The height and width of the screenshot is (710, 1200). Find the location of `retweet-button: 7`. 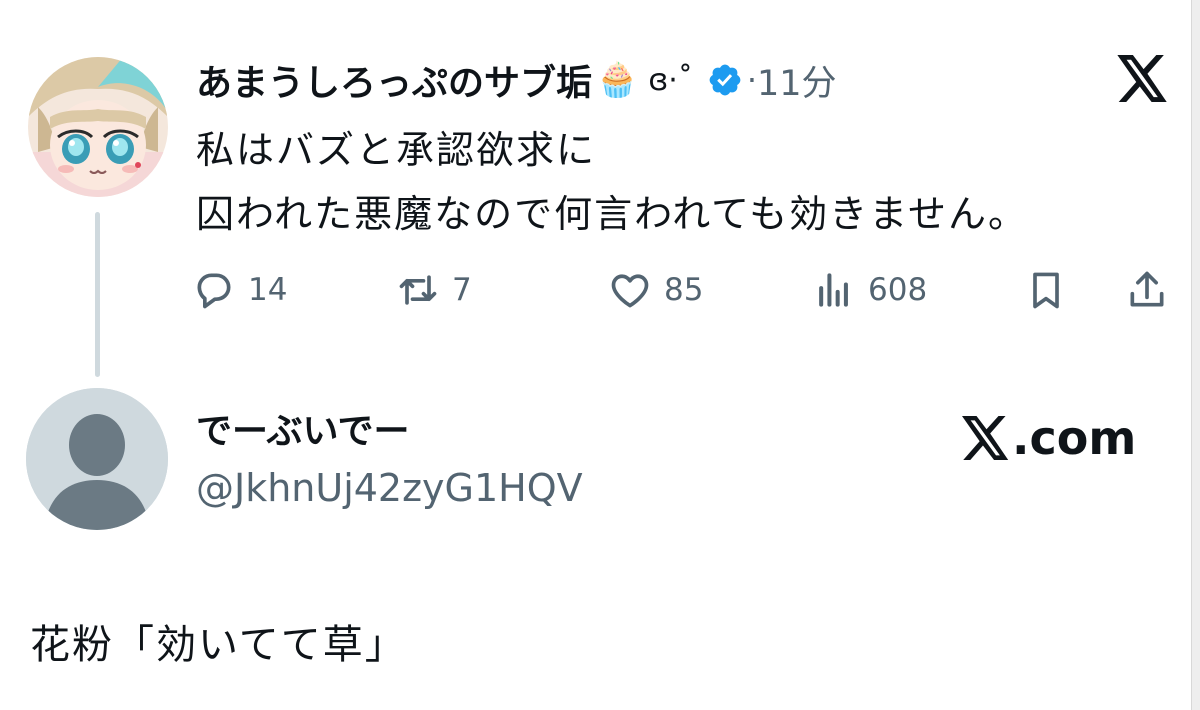

retweet-button: 7 is located at coordinates (434, 290).